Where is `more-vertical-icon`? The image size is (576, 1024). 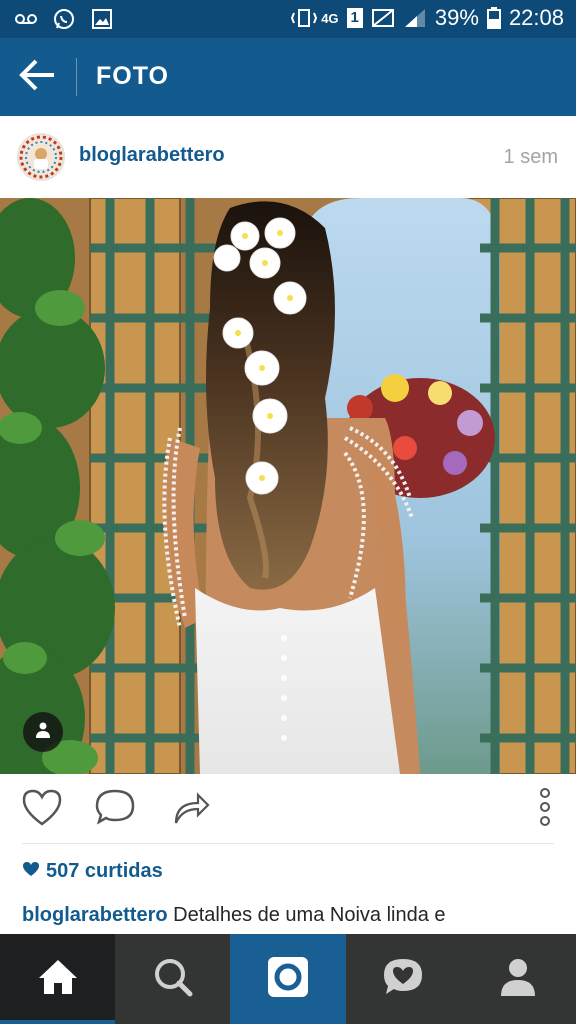 more-vertical-icon is located at coordinates (545, 809).